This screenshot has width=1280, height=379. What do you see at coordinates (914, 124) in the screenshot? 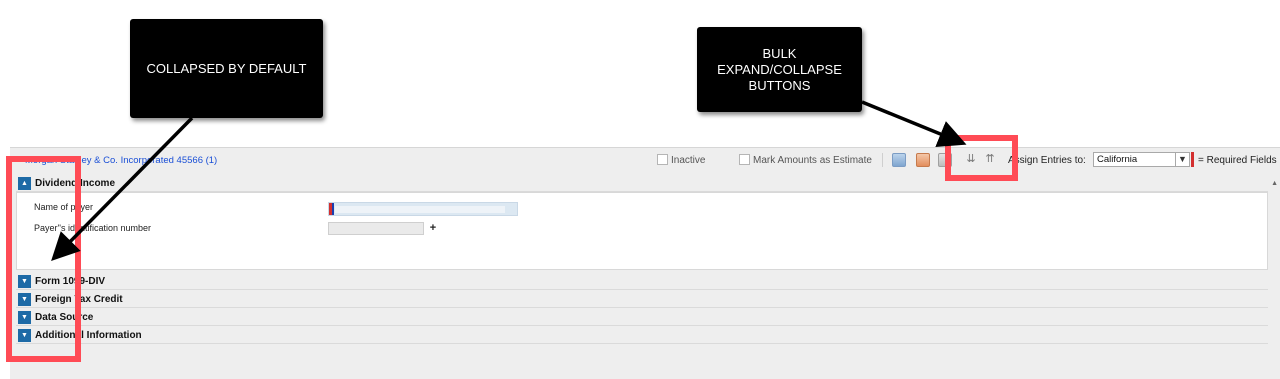
I see `arrow-to-bulk-buttons` at bounding box center [914, 124].